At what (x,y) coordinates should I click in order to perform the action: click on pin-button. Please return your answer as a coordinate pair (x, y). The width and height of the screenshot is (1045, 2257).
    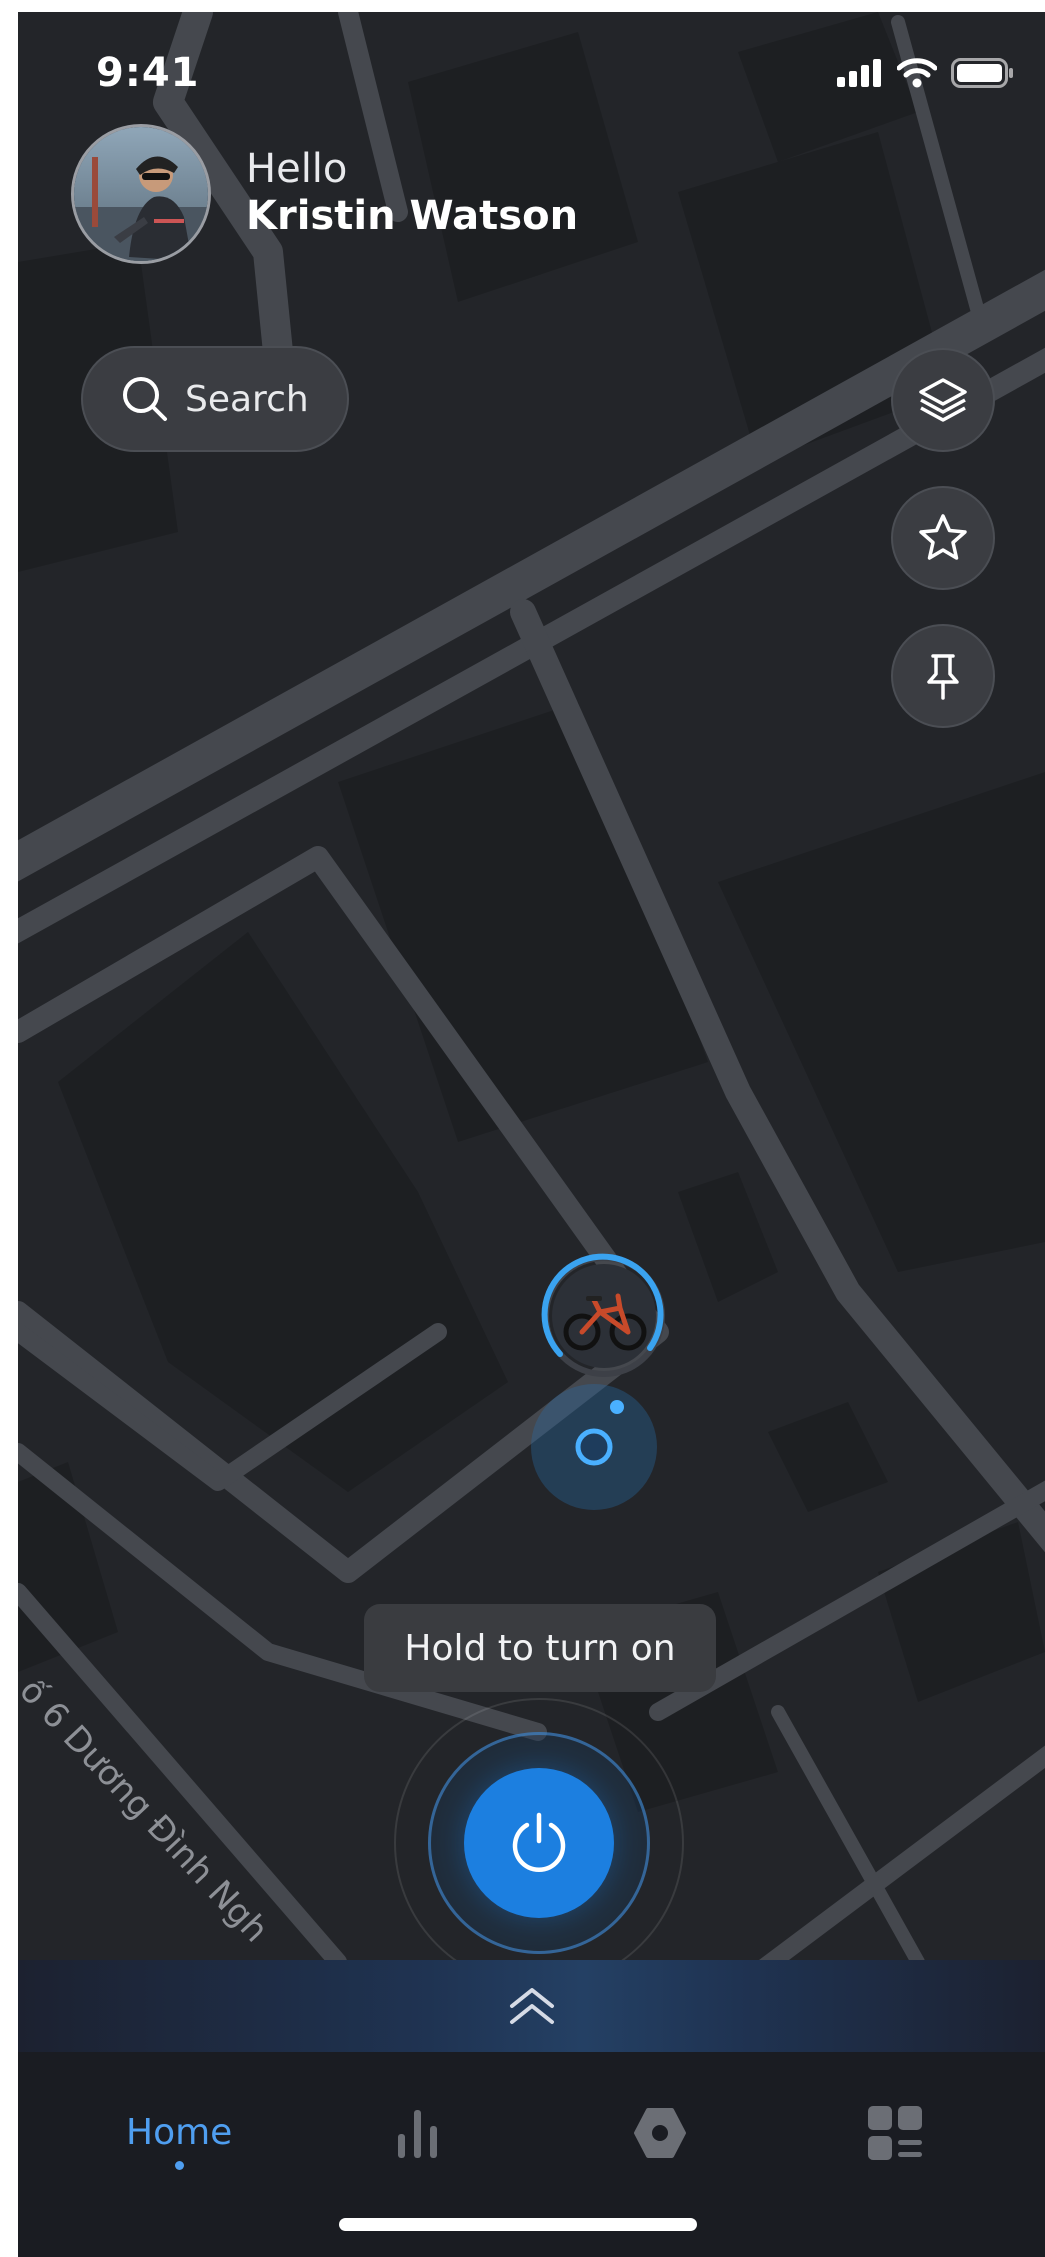
    Looking at the image, I should click on (943, 676).